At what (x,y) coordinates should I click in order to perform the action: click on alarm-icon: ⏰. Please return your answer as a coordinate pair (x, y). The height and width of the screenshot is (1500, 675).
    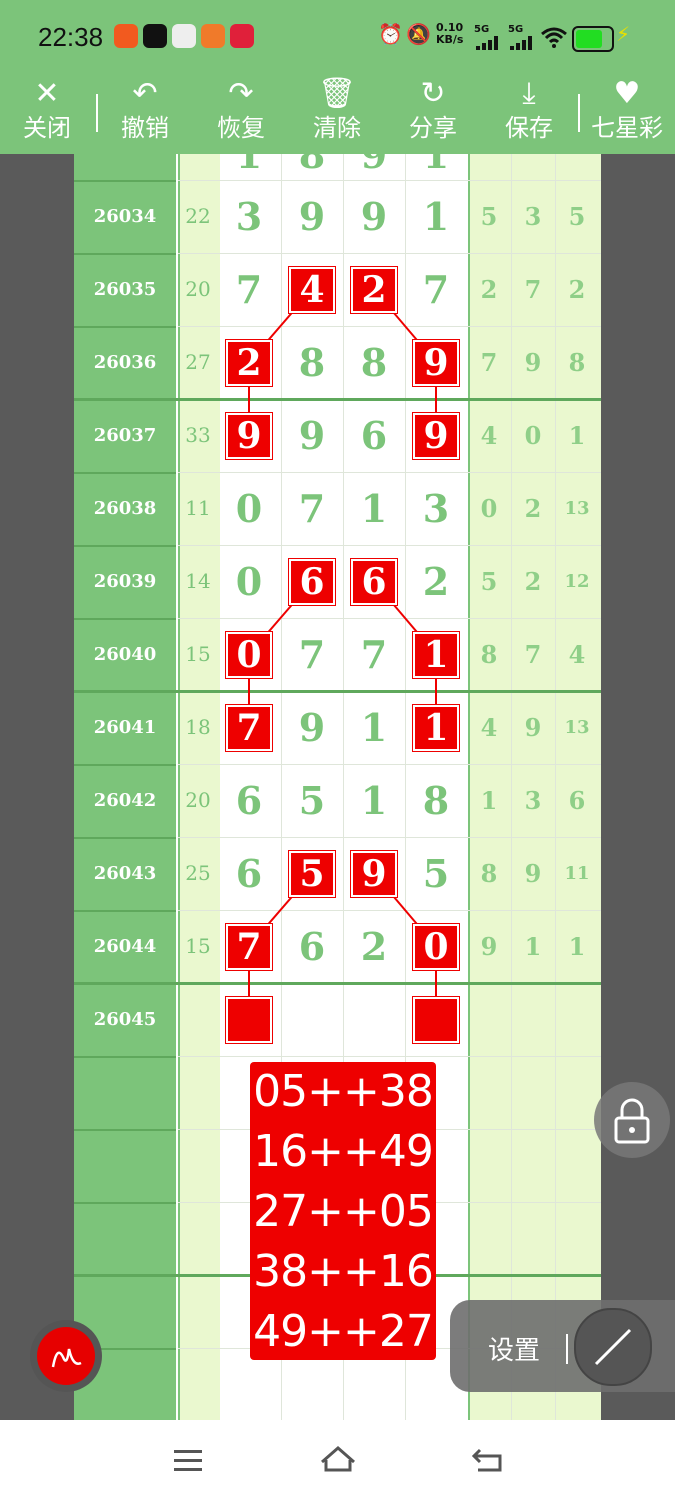
    Looking at the image, I should click on (390, 34).